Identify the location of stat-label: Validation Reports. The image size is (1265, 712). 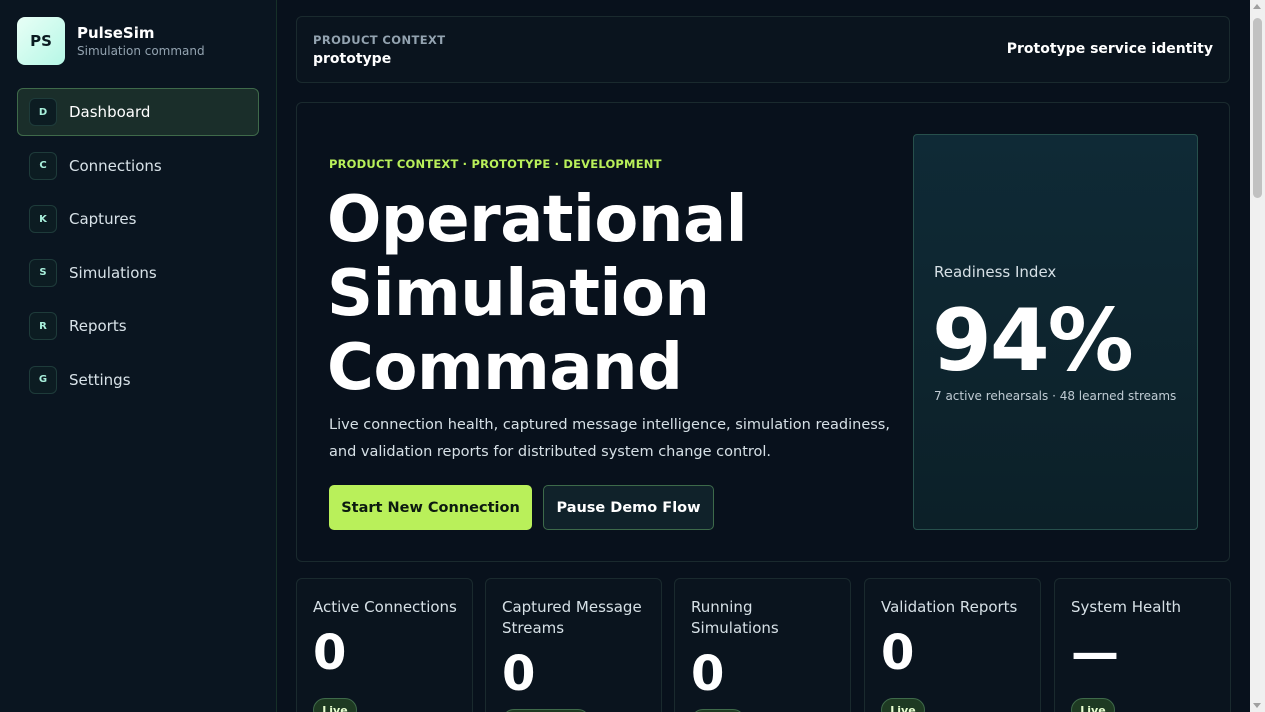
(949, 607).